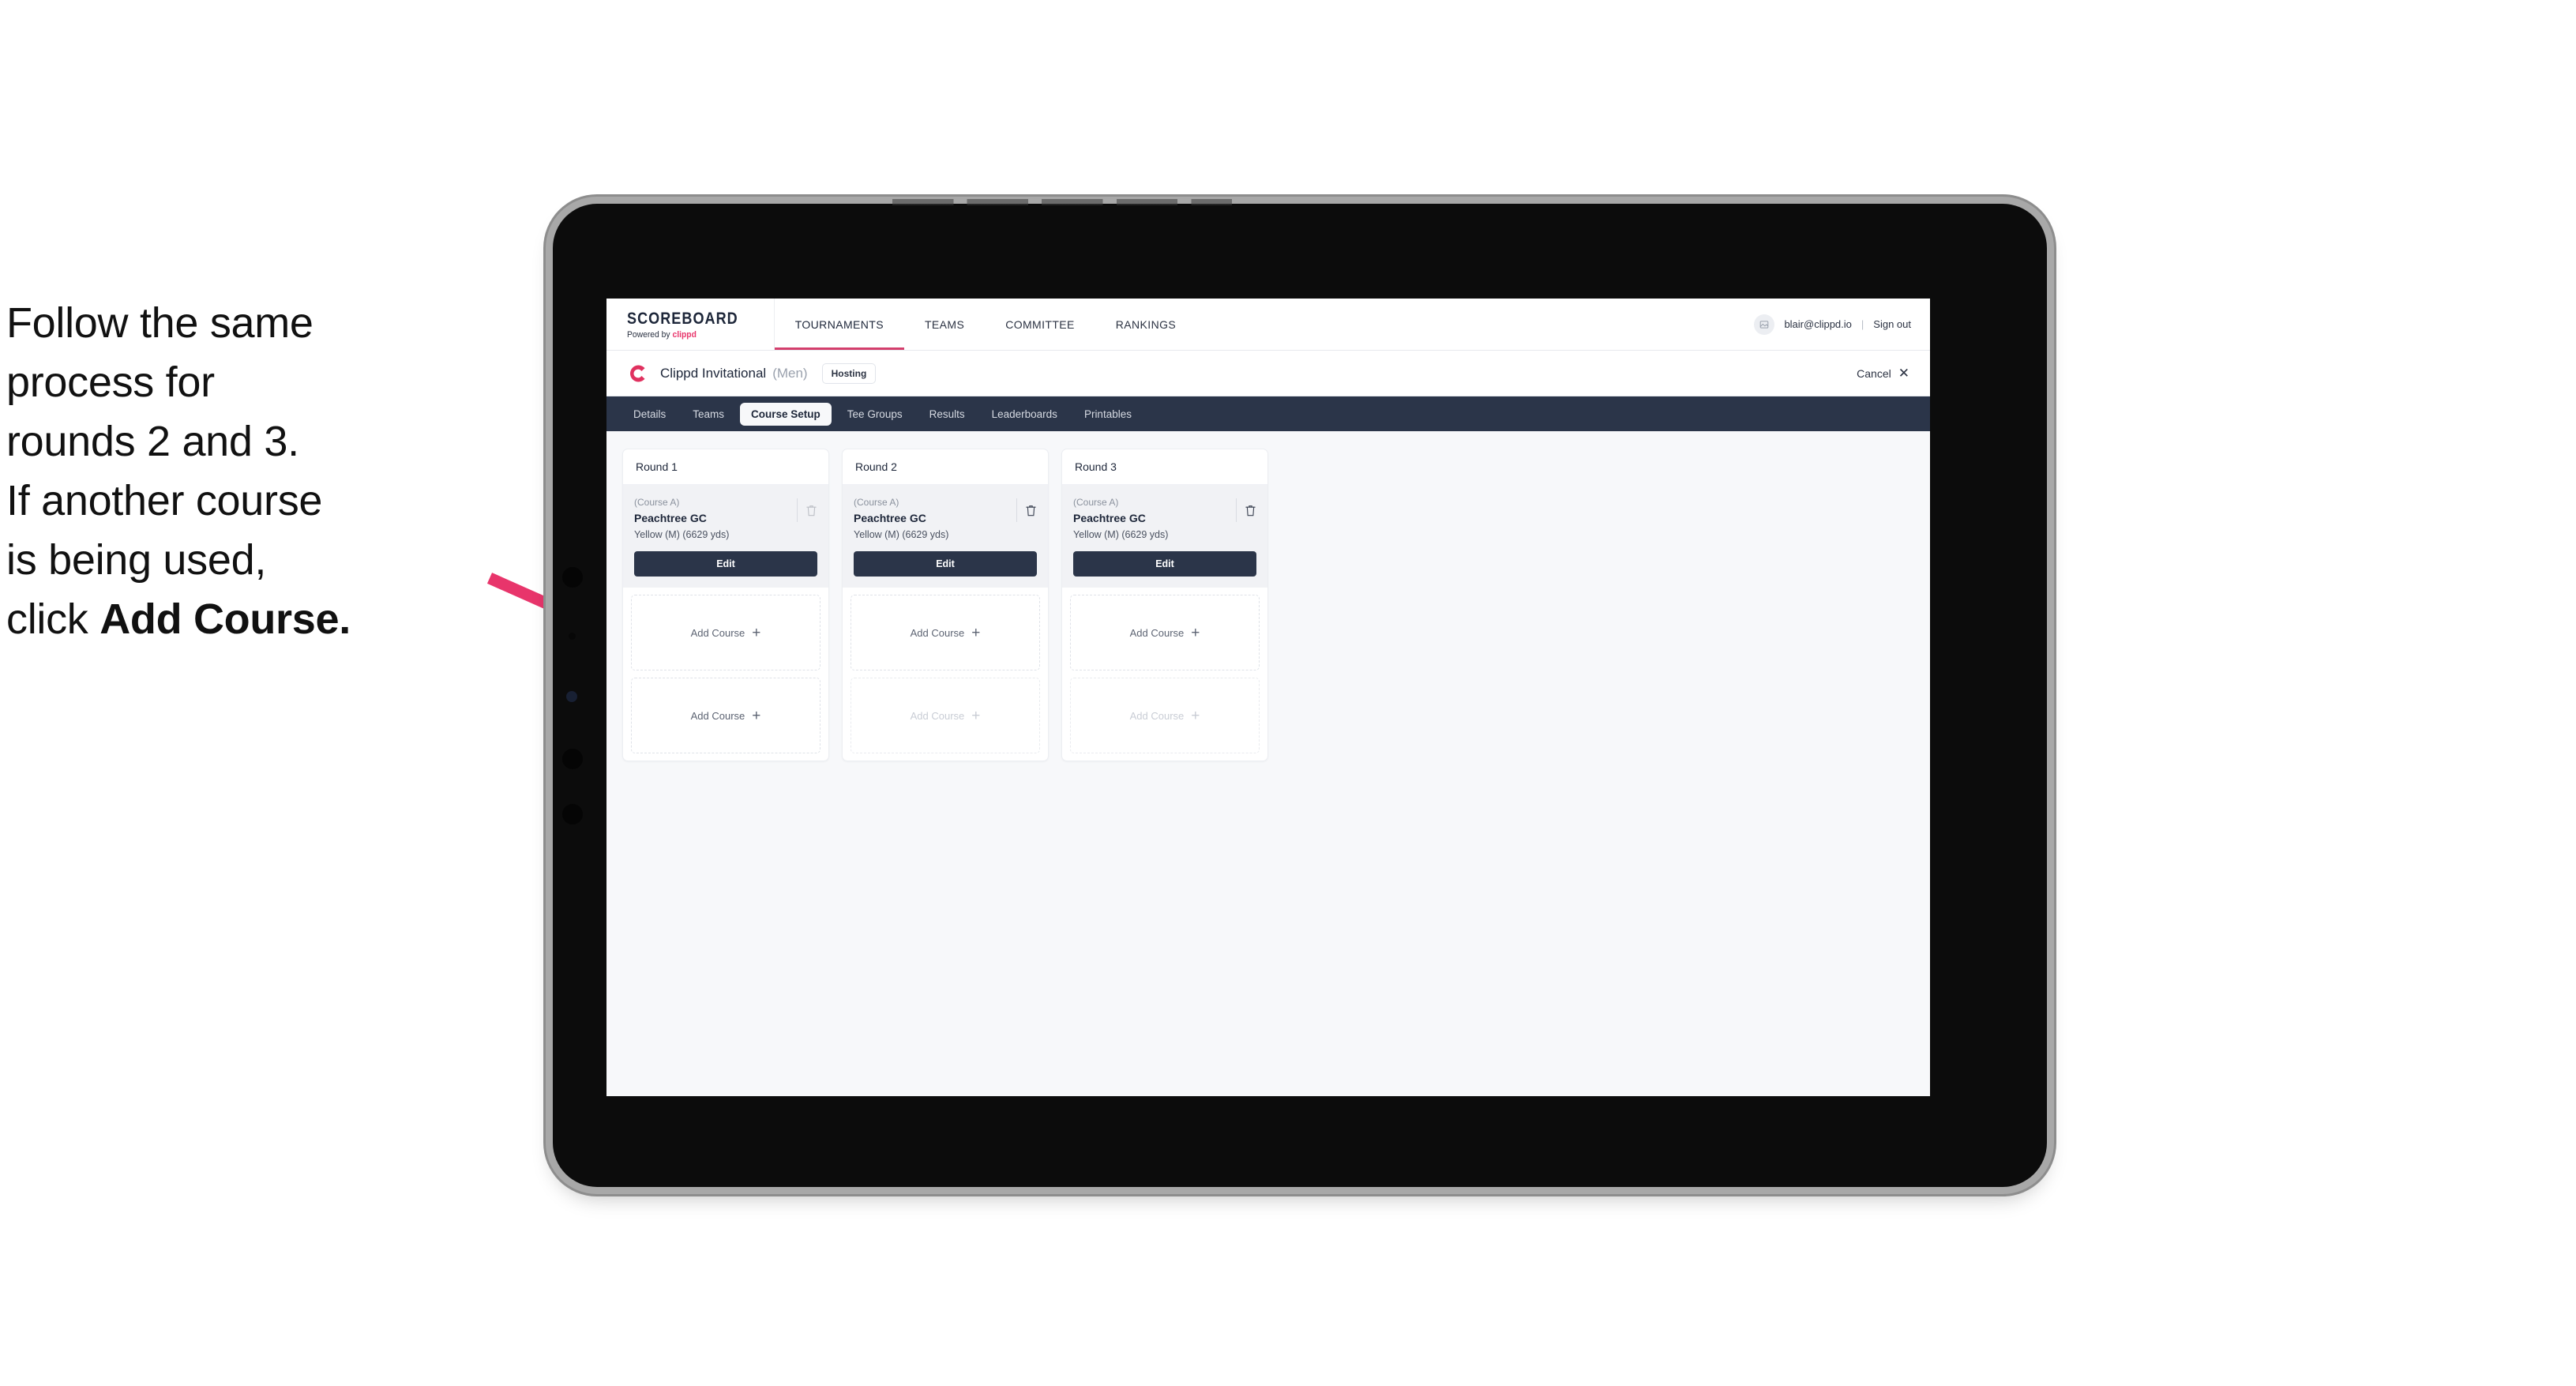  I want to click on brand-wordmark: SCOREBOARD, so click(682, 318).